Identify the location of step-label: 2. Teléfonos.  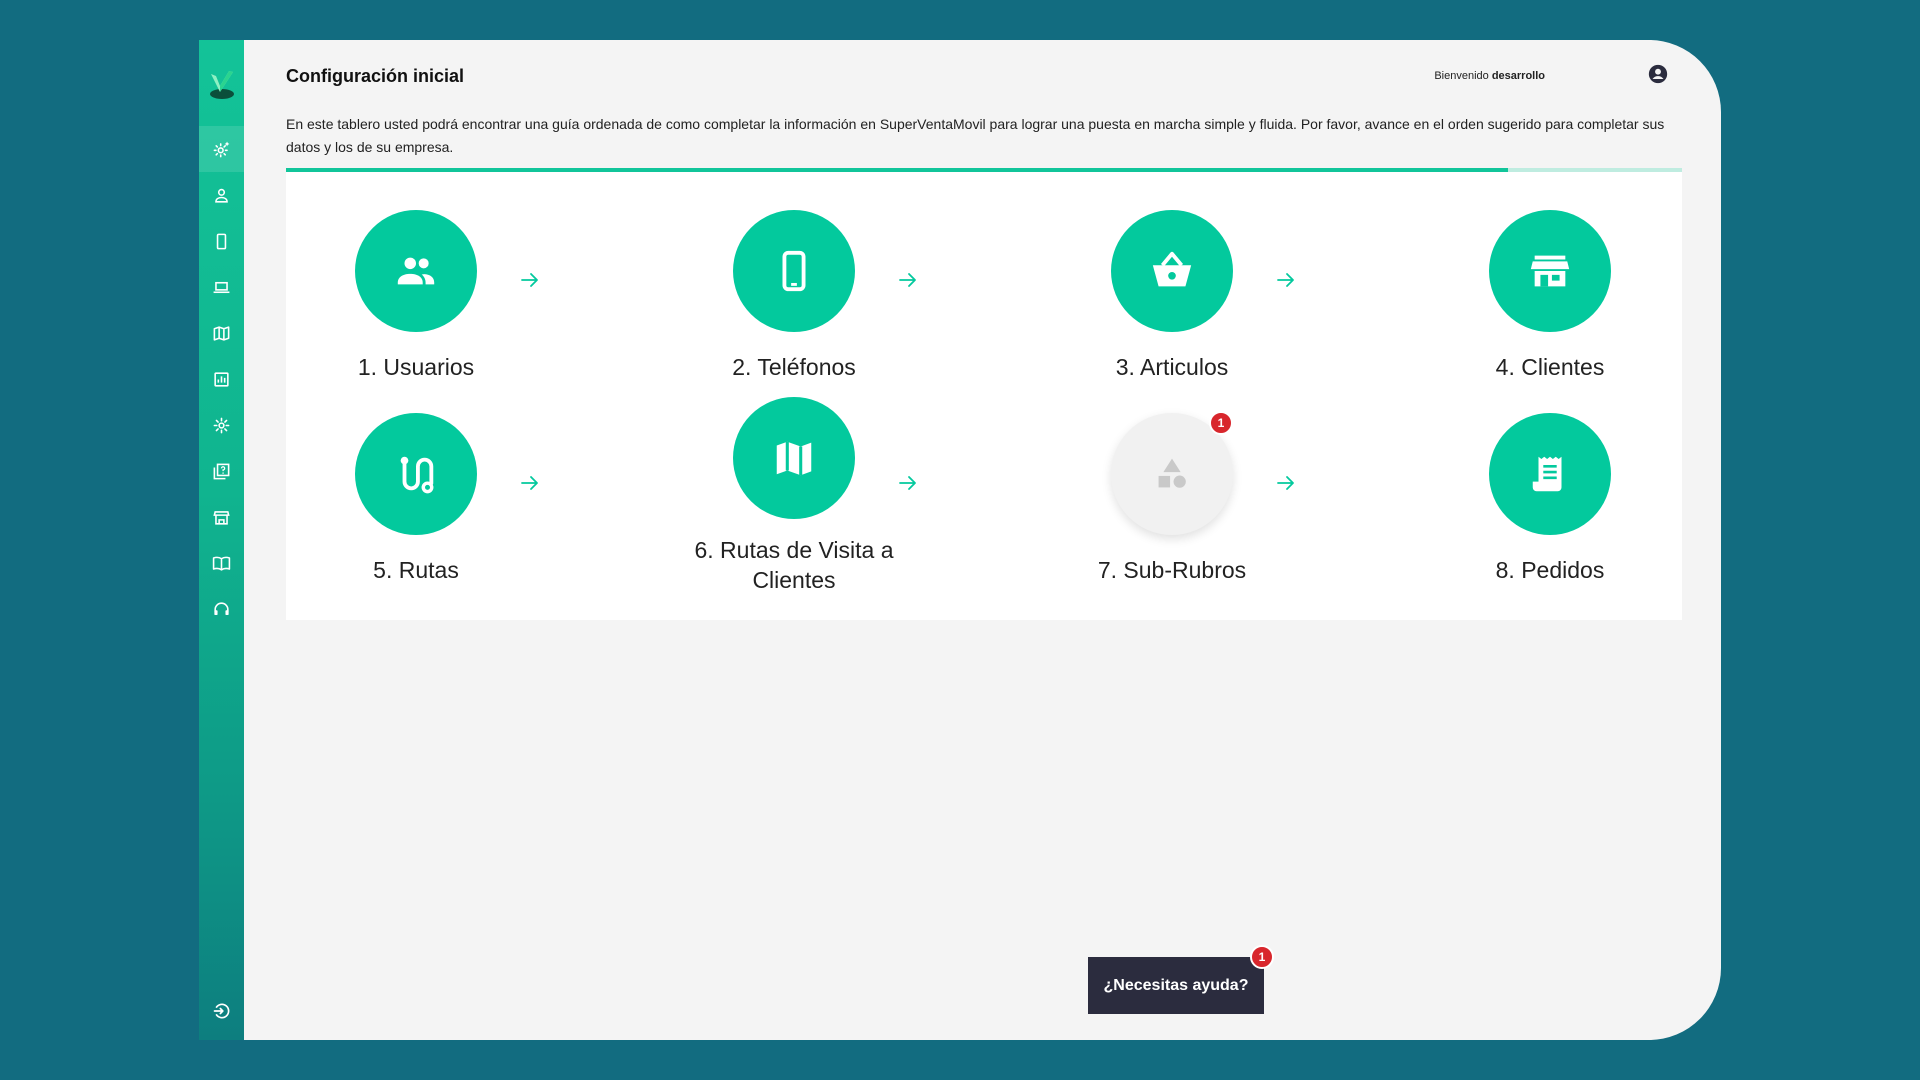
(794, 367).